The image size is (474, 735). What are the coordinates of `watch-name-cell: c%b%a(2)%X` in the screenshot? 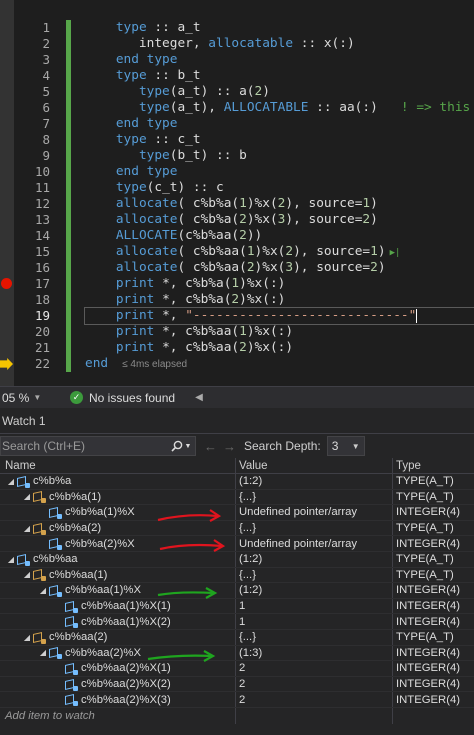 It's located at (118, 543).